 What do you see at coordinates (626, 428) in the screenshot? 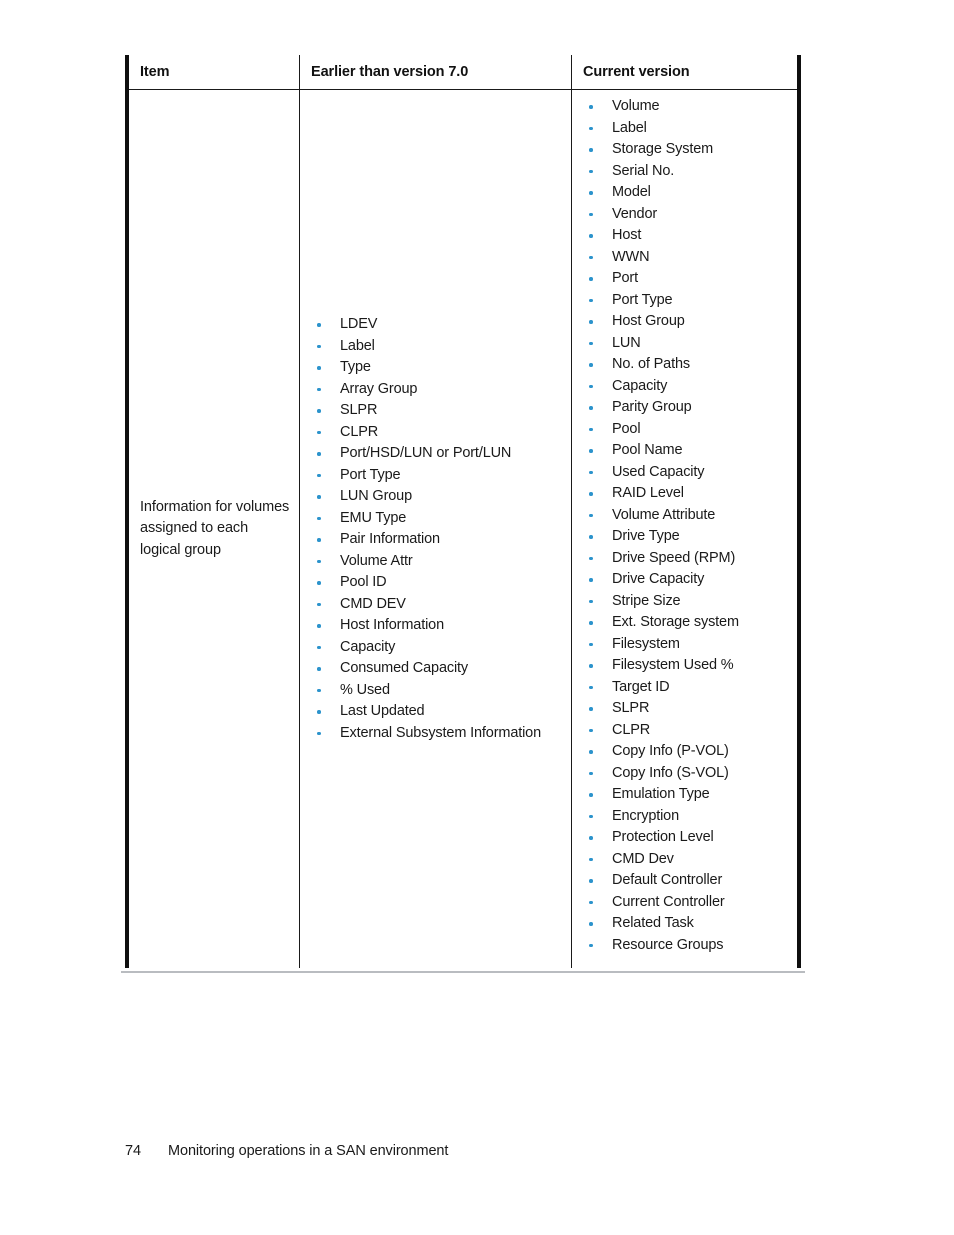
I see `current-item-label: Pool` at bounding box center [626, 428].